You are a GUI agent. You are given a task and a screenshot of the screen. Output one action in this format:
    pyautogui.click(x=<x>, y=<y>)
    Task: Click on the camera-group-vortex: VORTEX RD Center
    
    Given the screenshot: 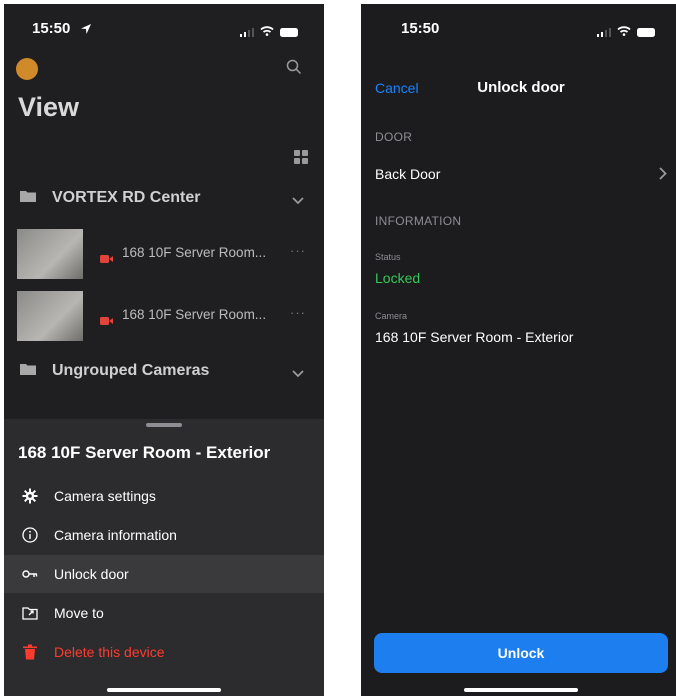 What is the action you would take?
    pyautogui.click(x=164, y=198)
    